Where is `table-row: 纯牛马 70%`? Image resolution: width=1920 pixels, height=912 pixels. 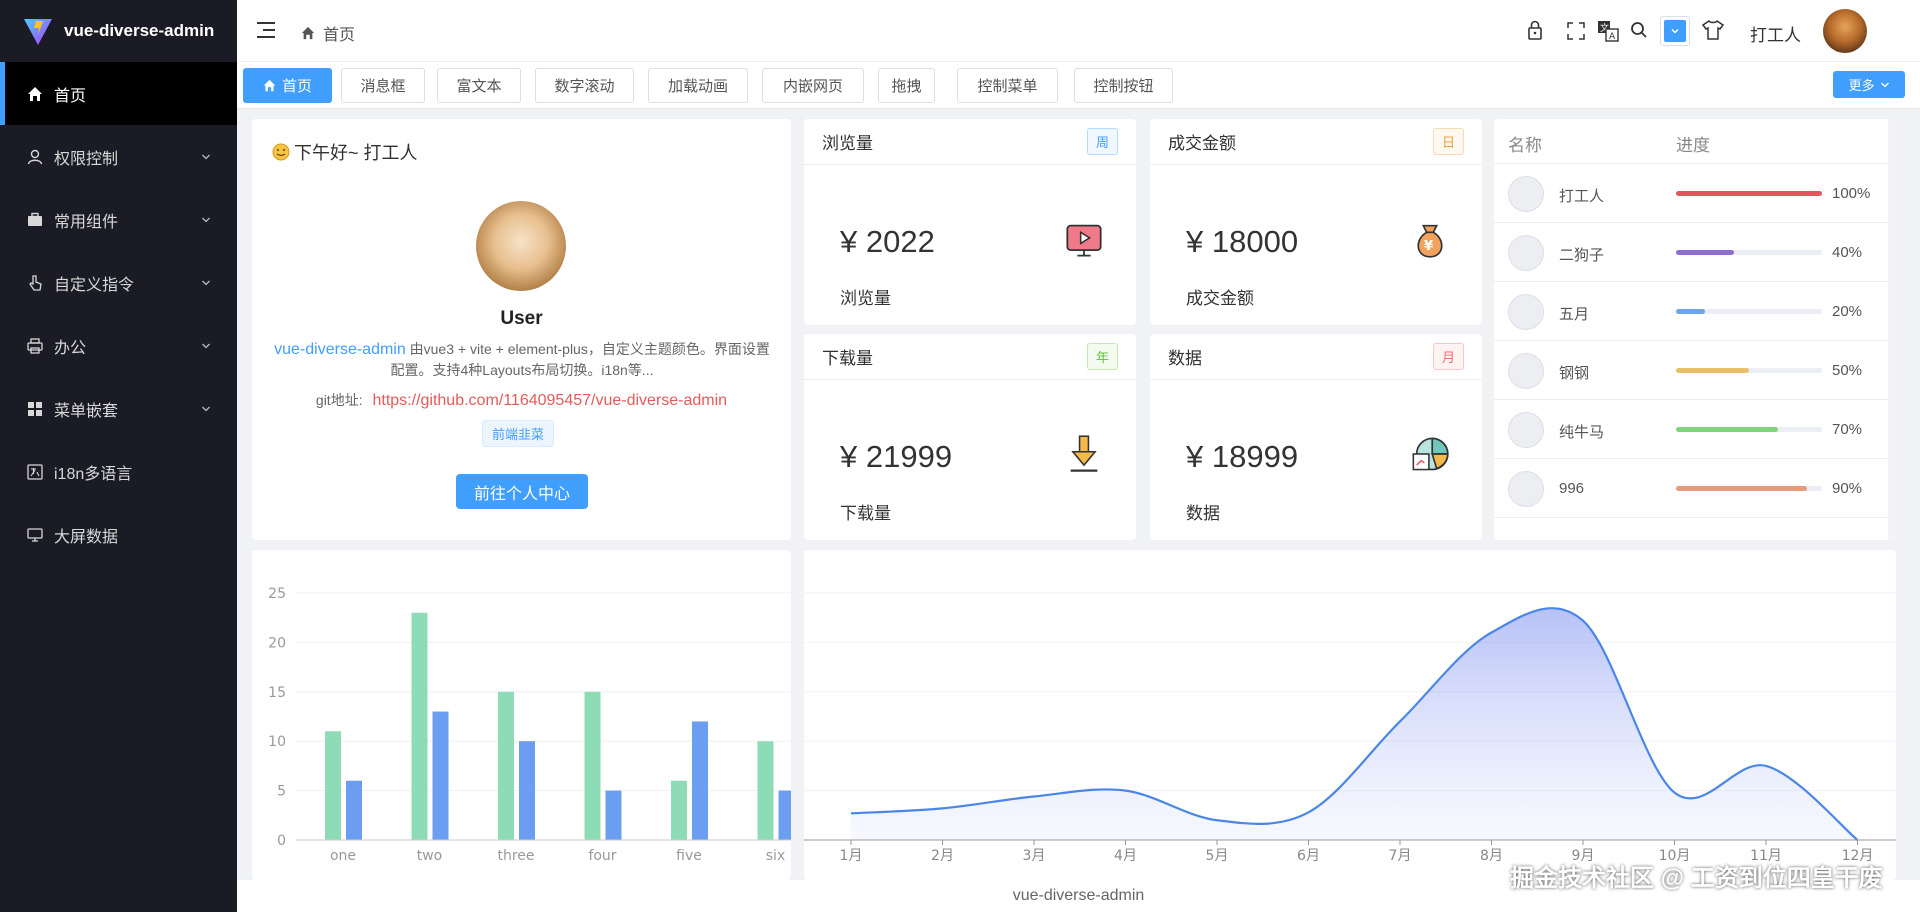
table-row: 纯牛马 70% is located at coordinates (1695, 429).